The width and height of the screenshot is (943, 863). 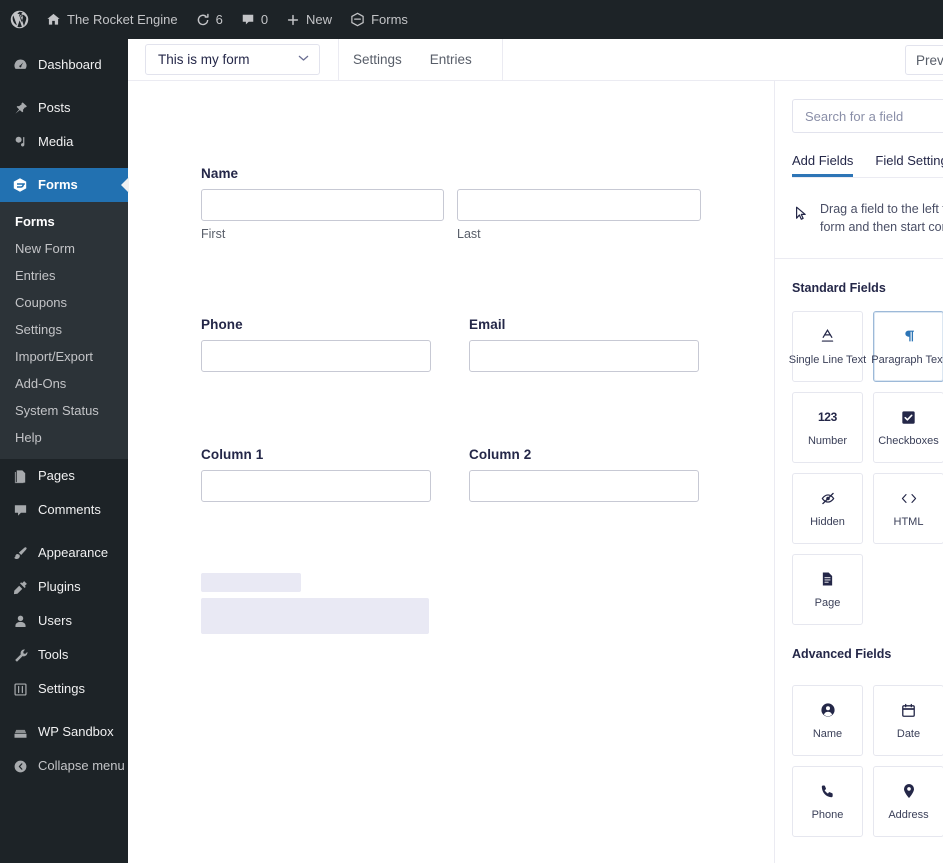 What do you see at coordinates (112, 19) in the screenshot?
I see `site-name-button: The Rocket Engine` at bounding box center [112, 19].